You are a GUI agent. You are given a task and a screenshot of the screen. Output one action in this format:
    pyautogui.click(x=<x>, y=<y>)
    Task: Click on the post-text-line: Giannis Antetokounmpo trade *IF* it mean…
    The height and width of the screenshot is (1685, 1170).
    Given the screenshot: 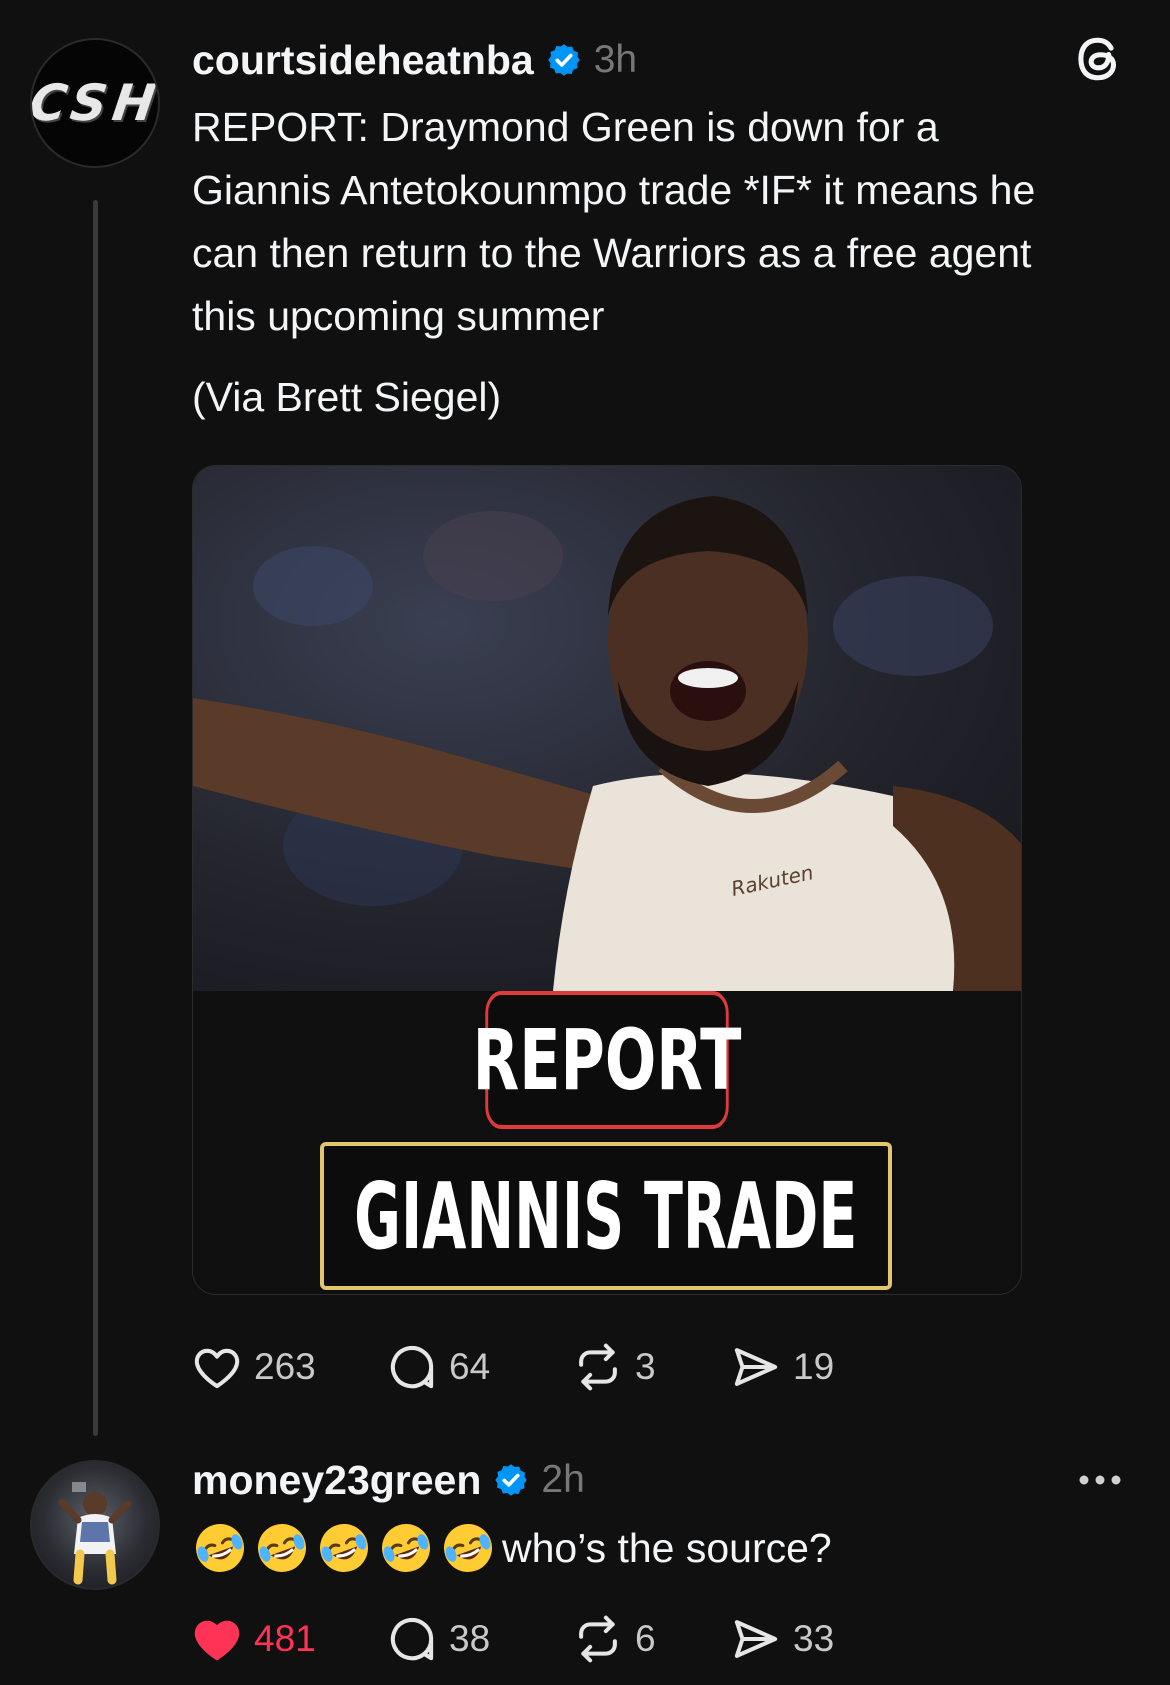 What is the action you would take?
    pyautogui.click(x=614, y=190)
    